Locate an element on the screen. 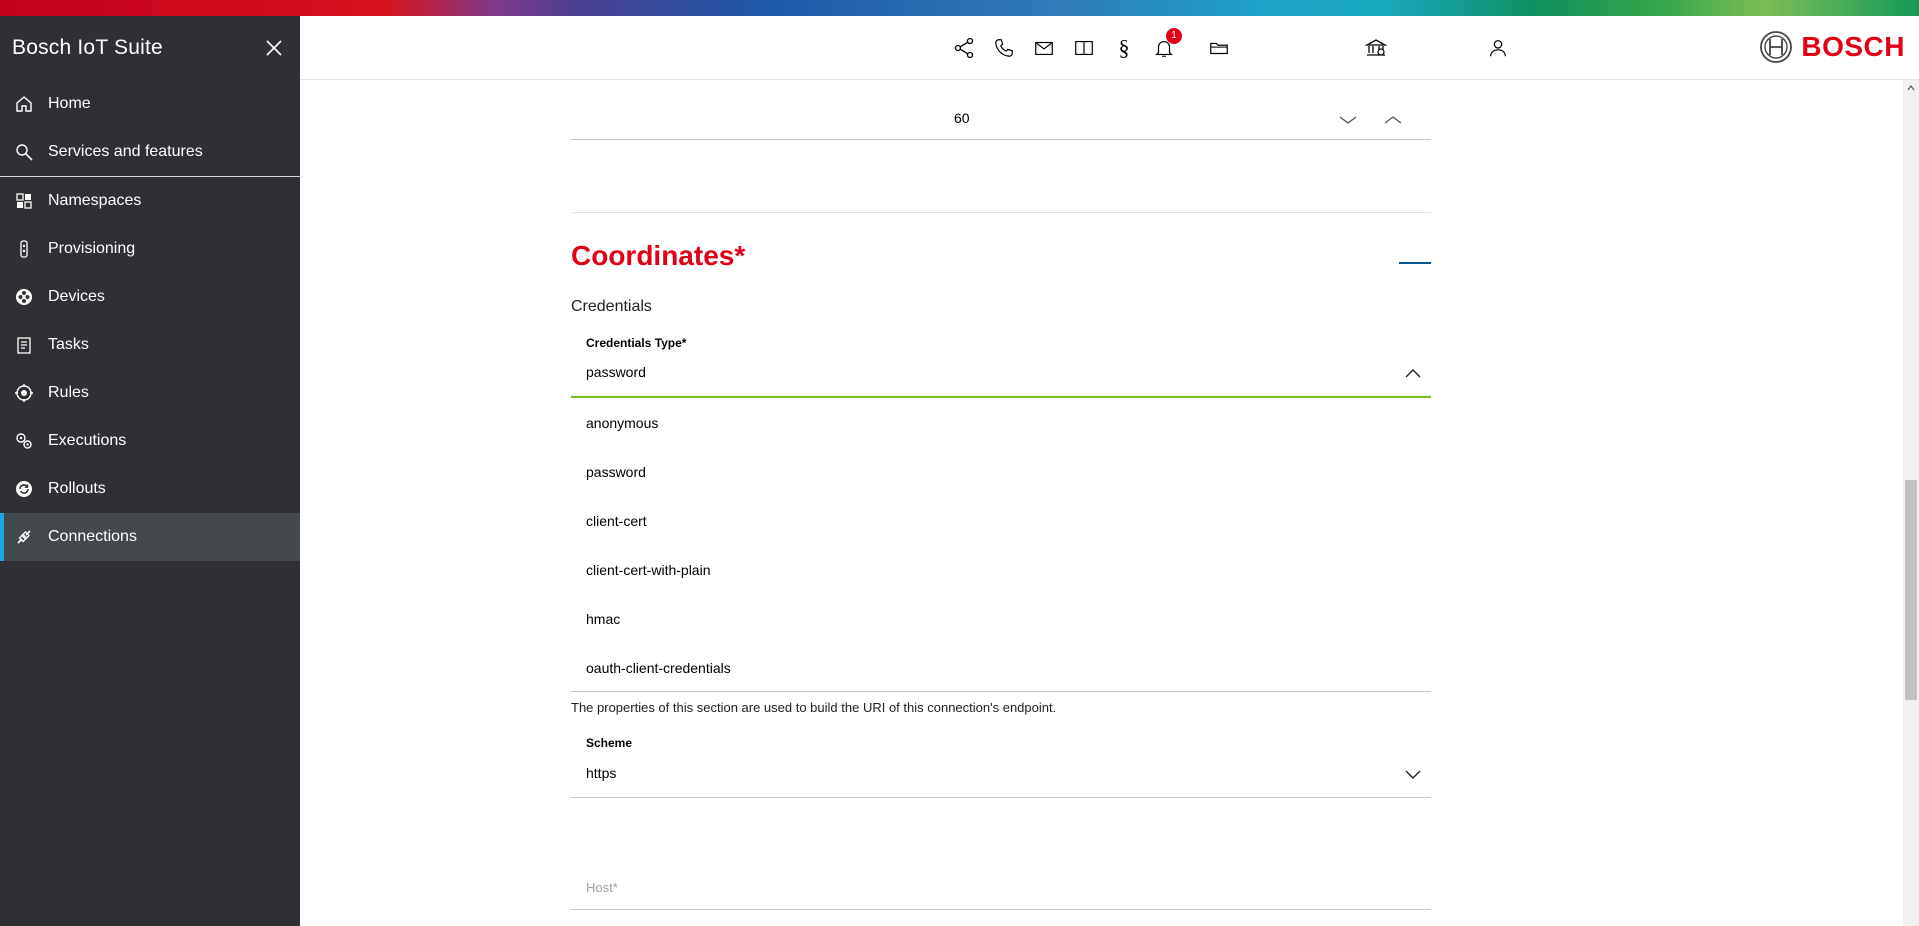 The image size is (1919, 926). notification-badge: 1 is located at coordinates (1174, 36).